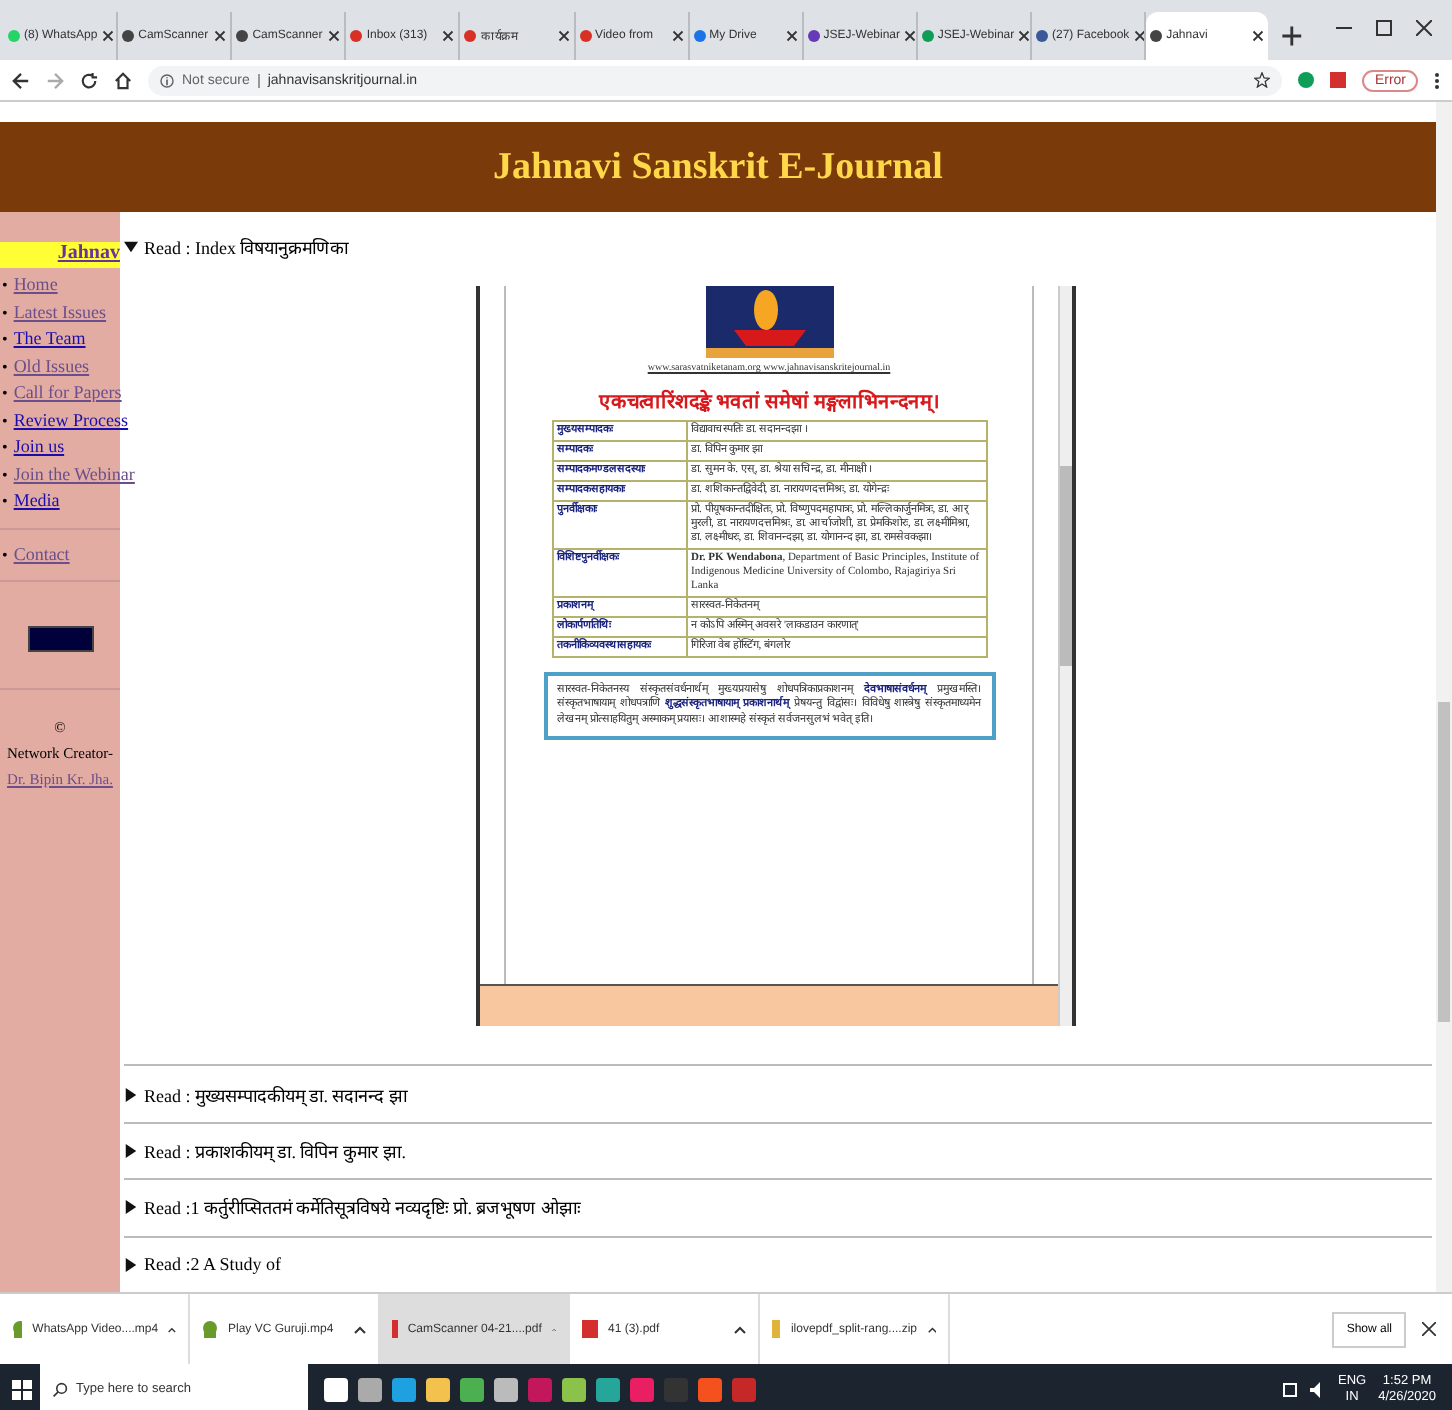 The image size is (1452, 1410). Describe the element at coordinates (89, 80) in the screenshot. I see `reload-icon` at that location.